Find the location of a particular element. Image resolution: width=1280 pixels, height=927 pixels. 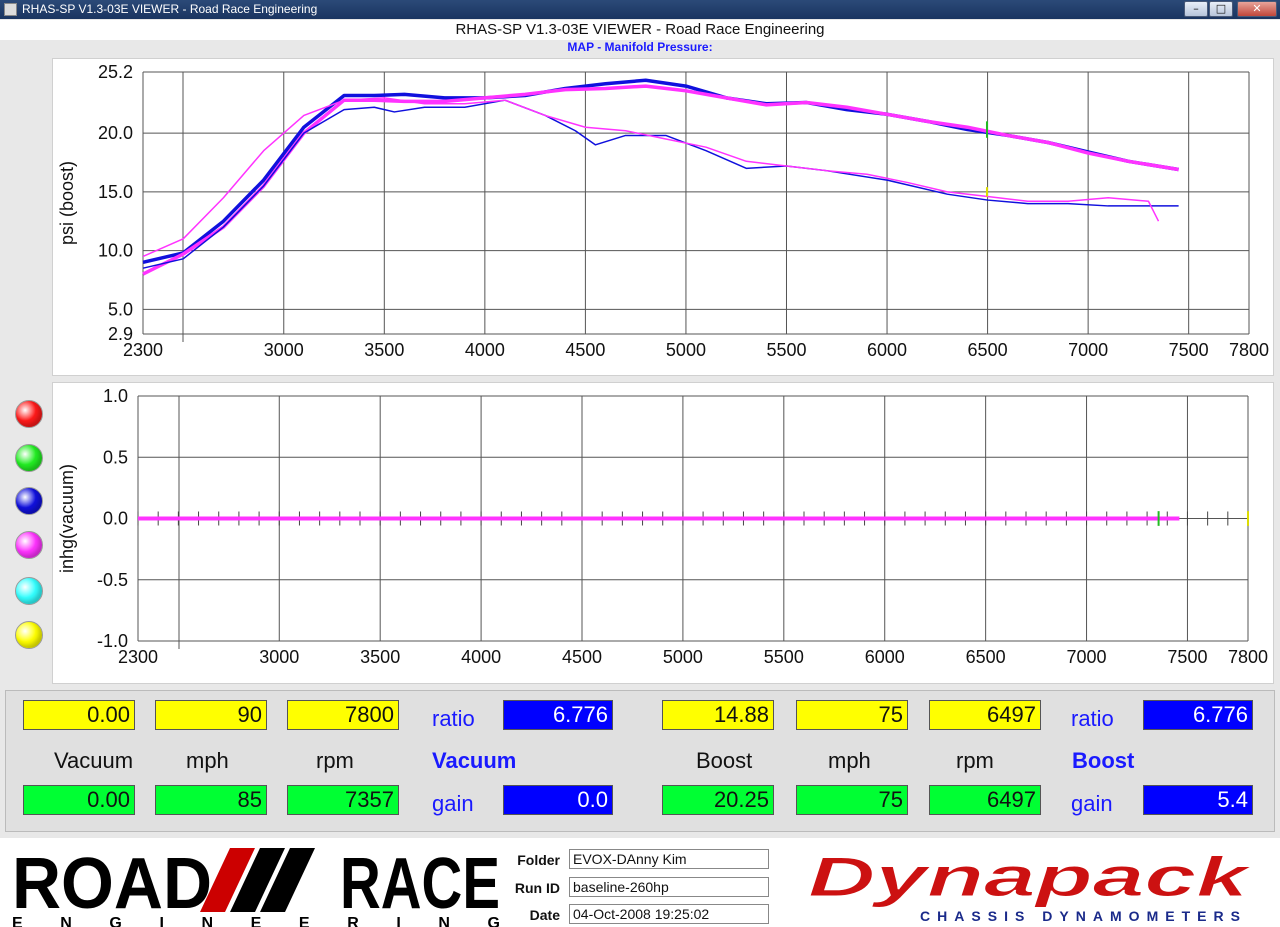

app-icon is located at coordinates (10, 9).